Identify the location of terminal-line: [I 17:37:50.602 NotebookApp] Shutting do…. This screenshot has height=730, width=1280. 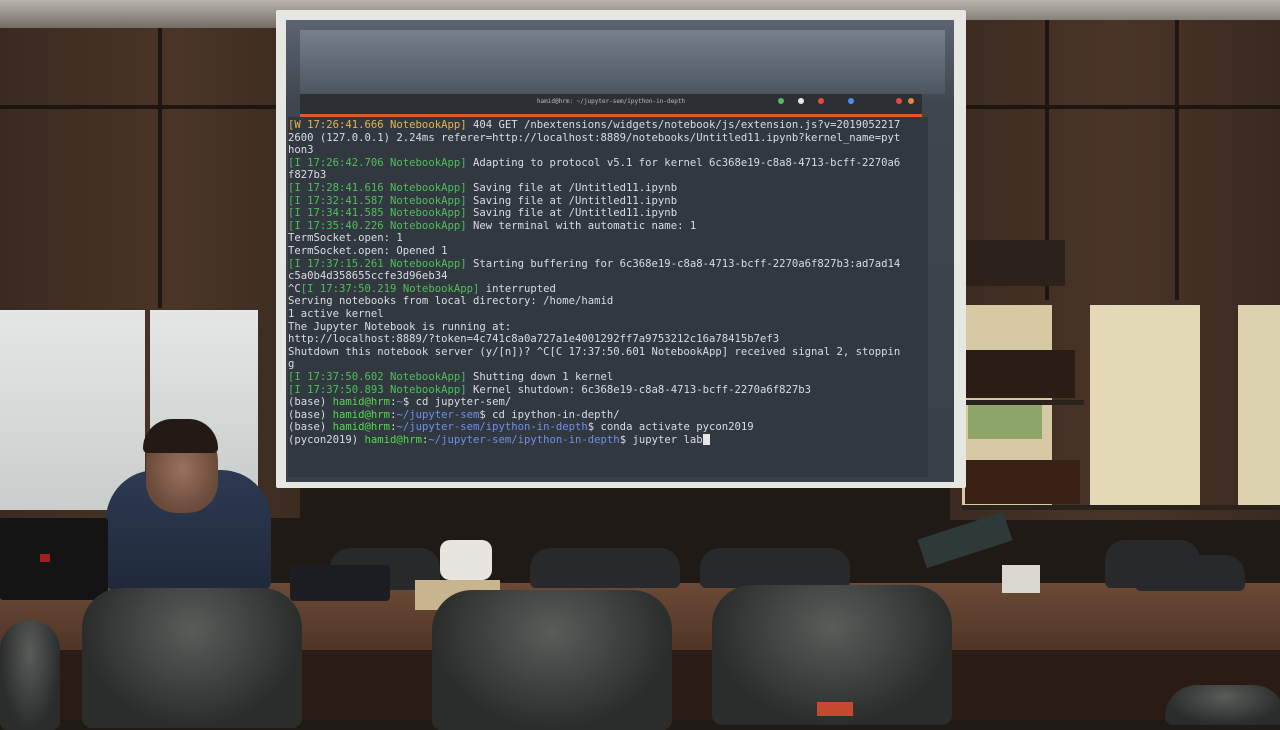
(450, 377).